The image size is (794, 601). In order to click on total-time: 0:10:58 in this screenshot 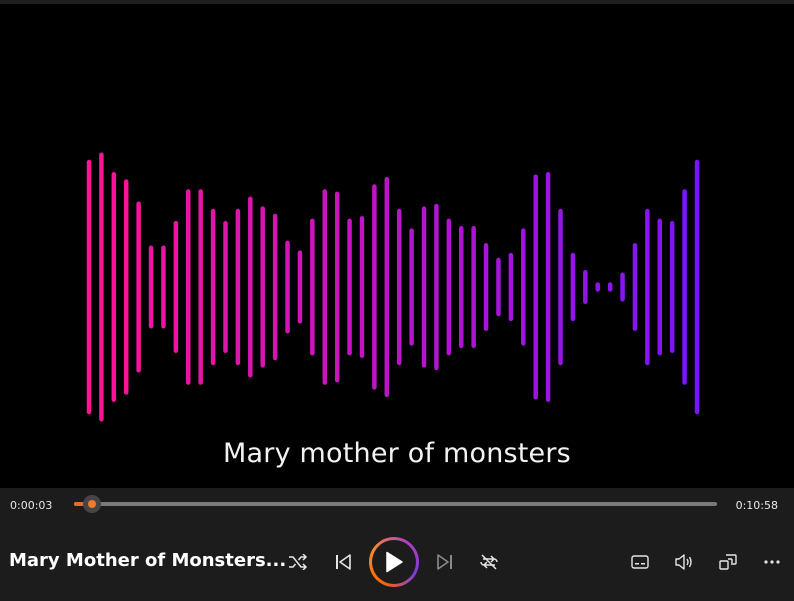, I will do `click(756, 505)`.